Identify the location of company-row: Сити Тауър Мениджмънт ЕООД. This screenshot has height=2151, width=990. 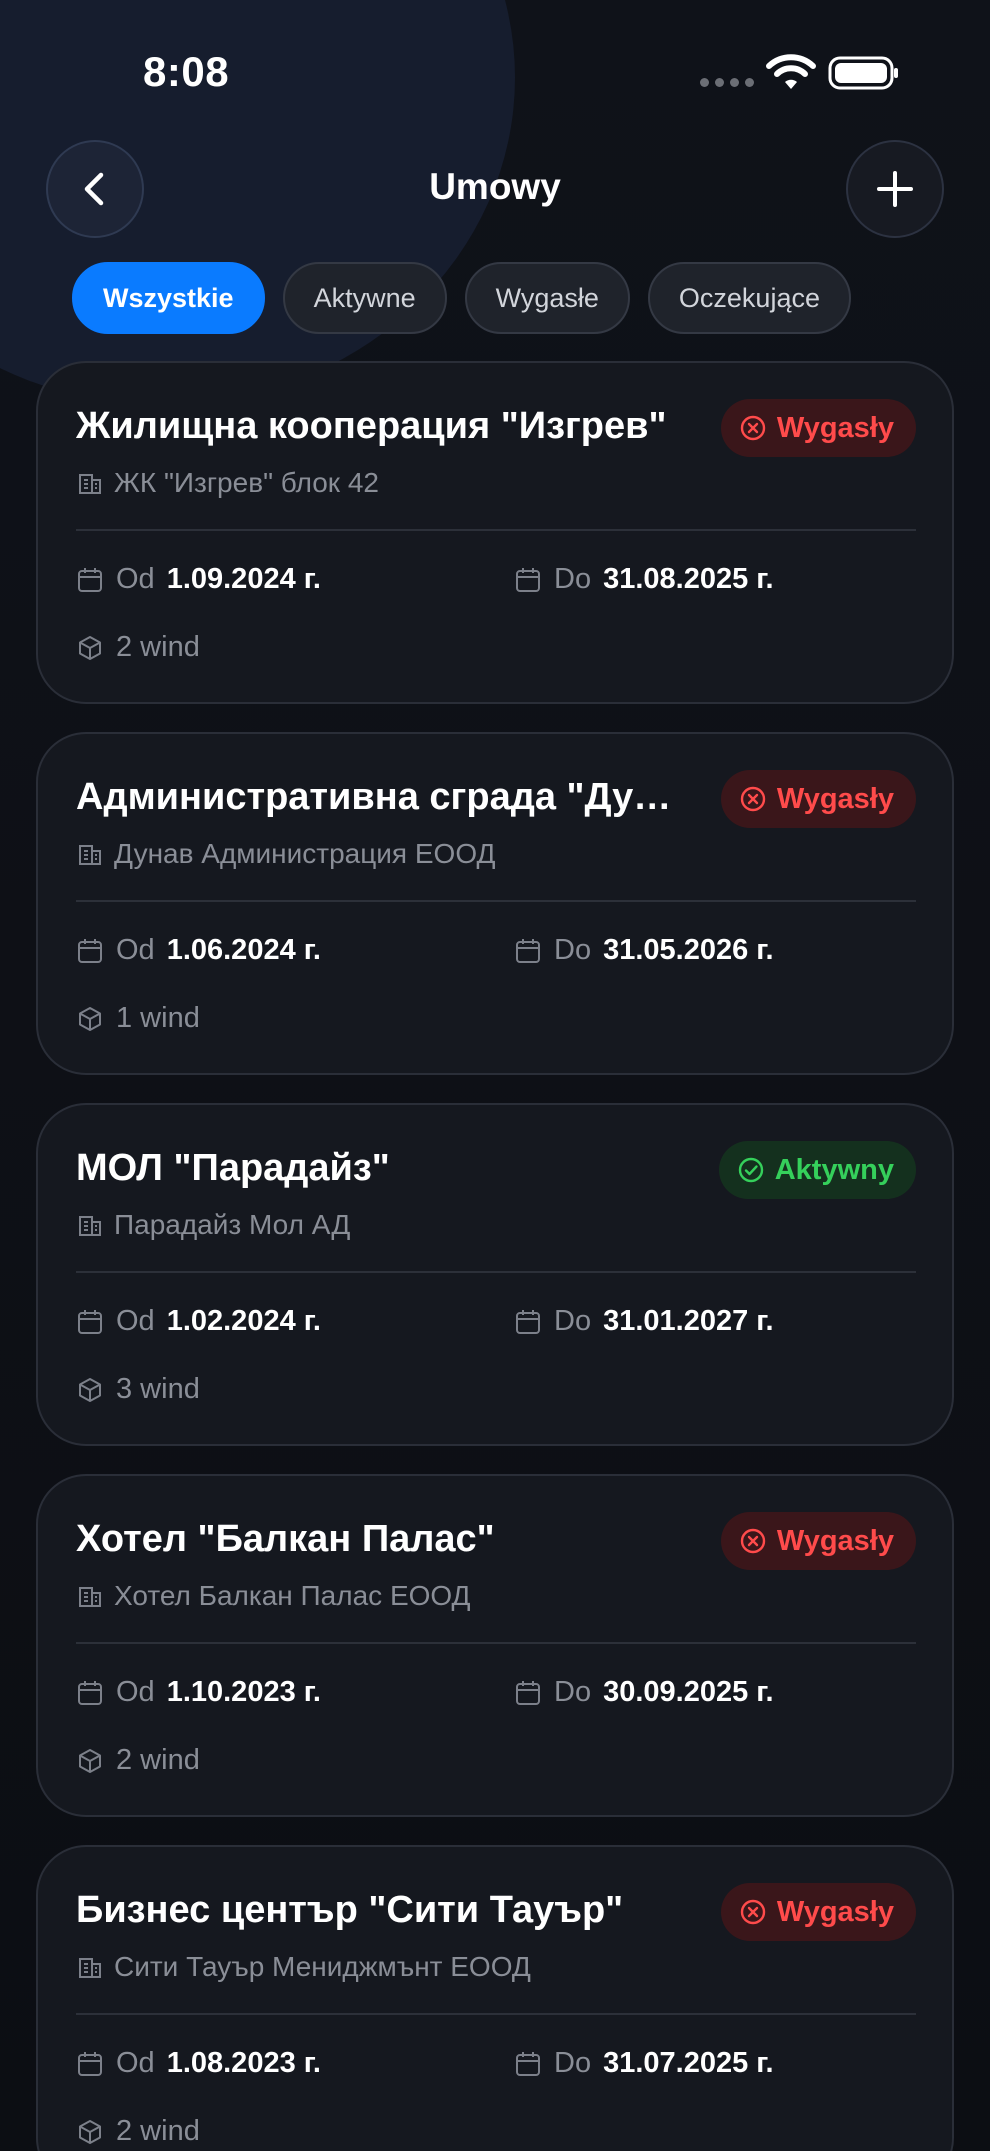
(303, 1967).